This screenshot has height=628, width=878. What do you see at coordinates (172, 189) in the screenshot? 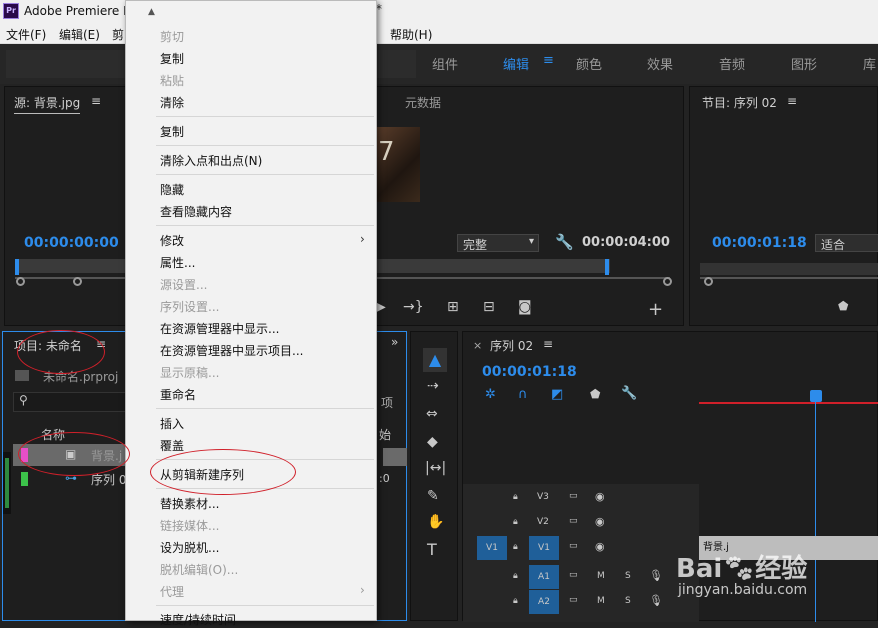
I see `menu-item-hide: 隐藏` at bounding box center [172, 189].